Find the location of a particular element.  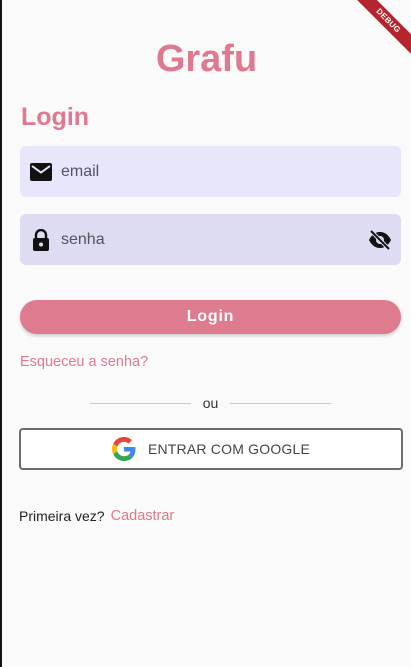

lock-icon is located at coordinates (41, 239).